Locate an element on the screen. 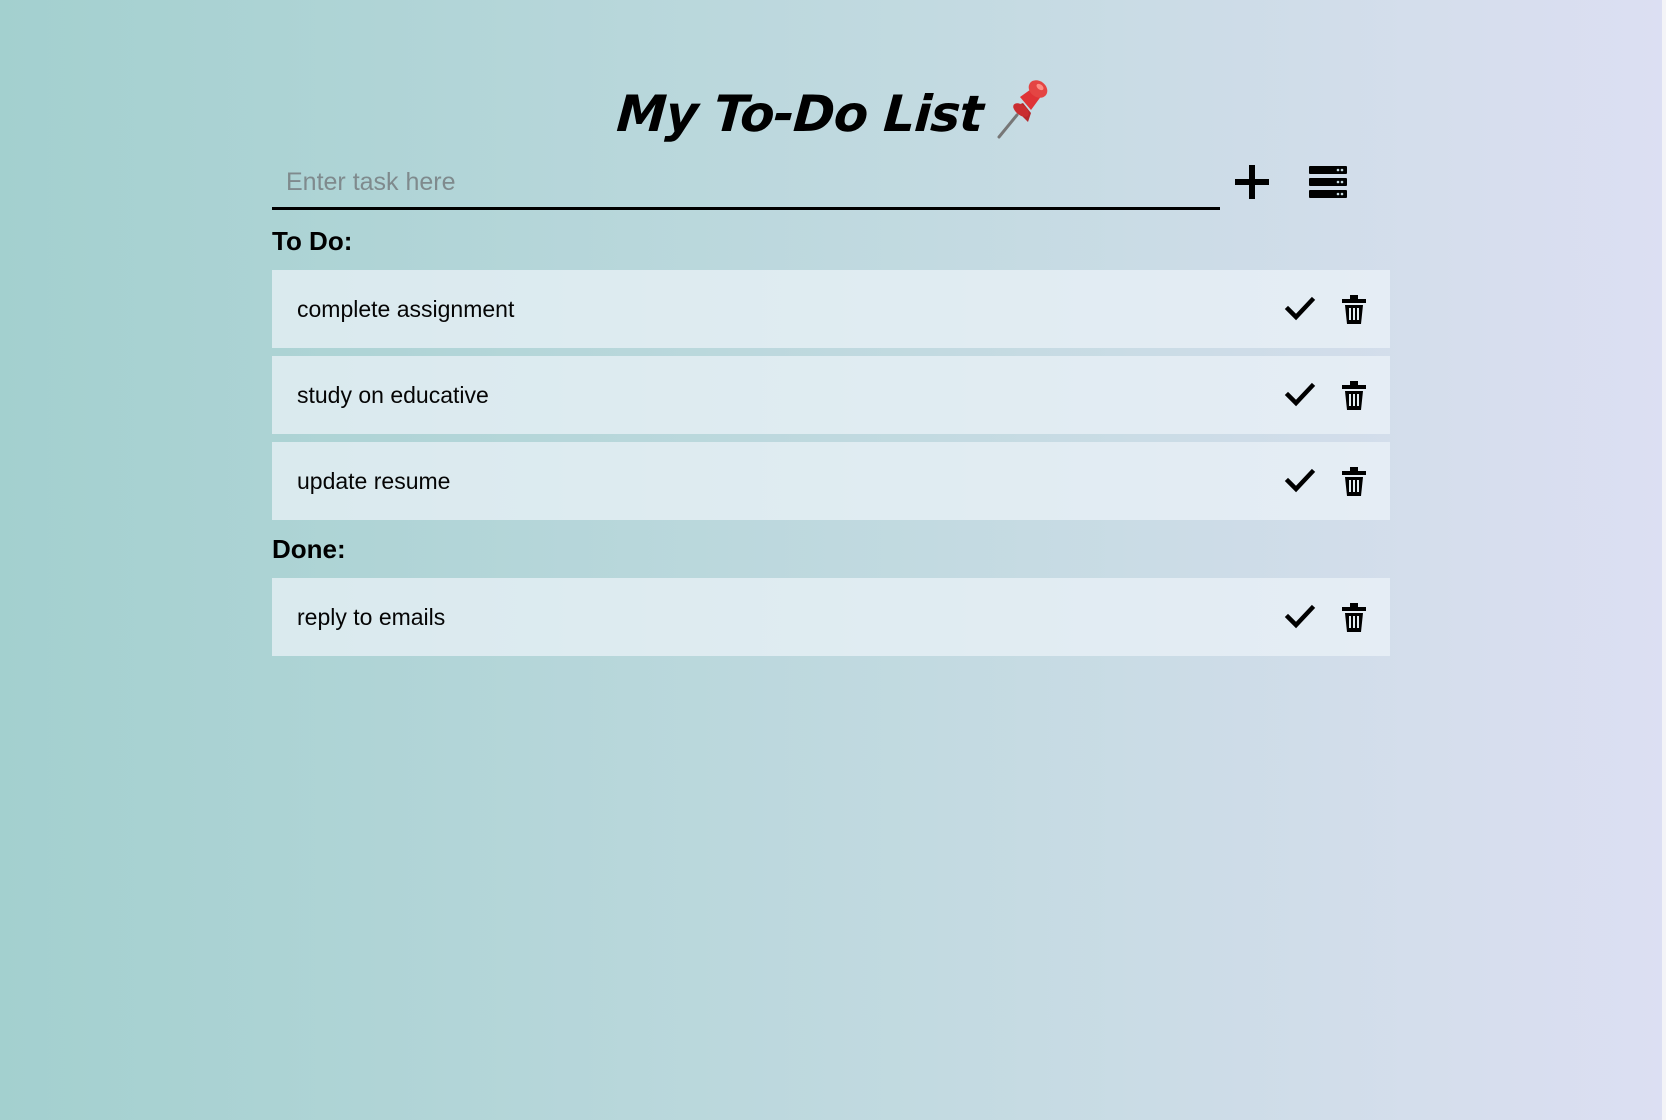  task-text: update resume is located at coordinates (374, 481).